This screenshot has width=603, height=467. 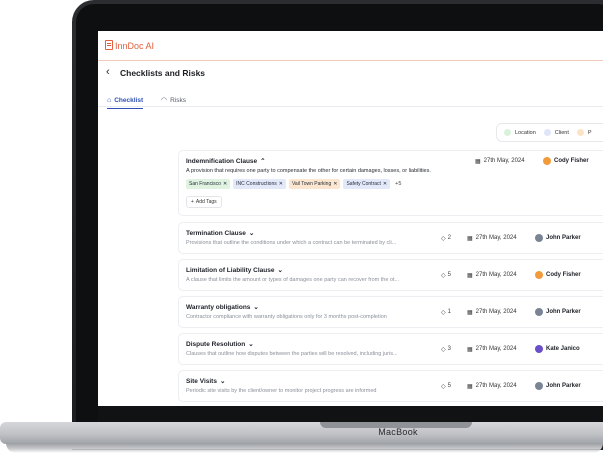 I want to click on tag-label: San Francisco, so click(x=205, y=184).